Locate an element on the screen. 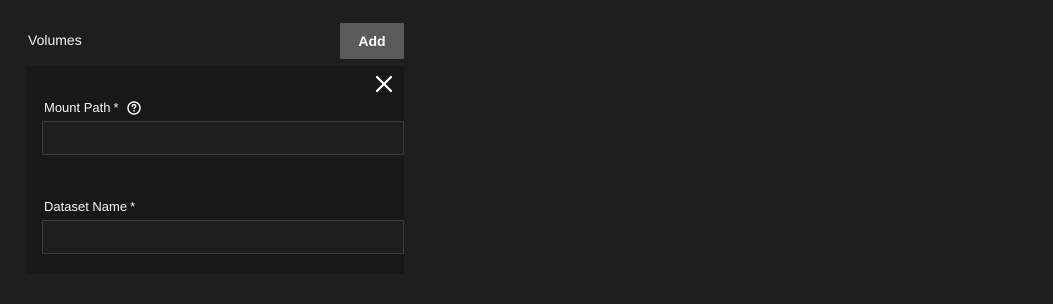 This screenshot has height=304, width=1053. mount-path-input is located at coordinates (223, 138).